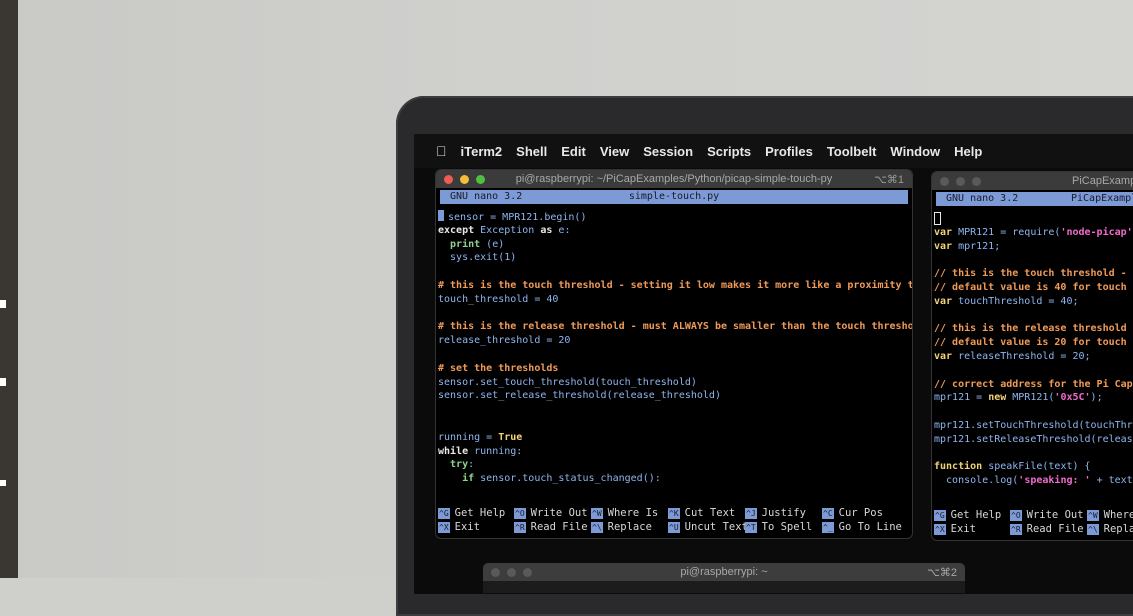  Describe the element at coordinates (675, 231) in the screenshot. I see `code-line: except Exception as e:` at that location.